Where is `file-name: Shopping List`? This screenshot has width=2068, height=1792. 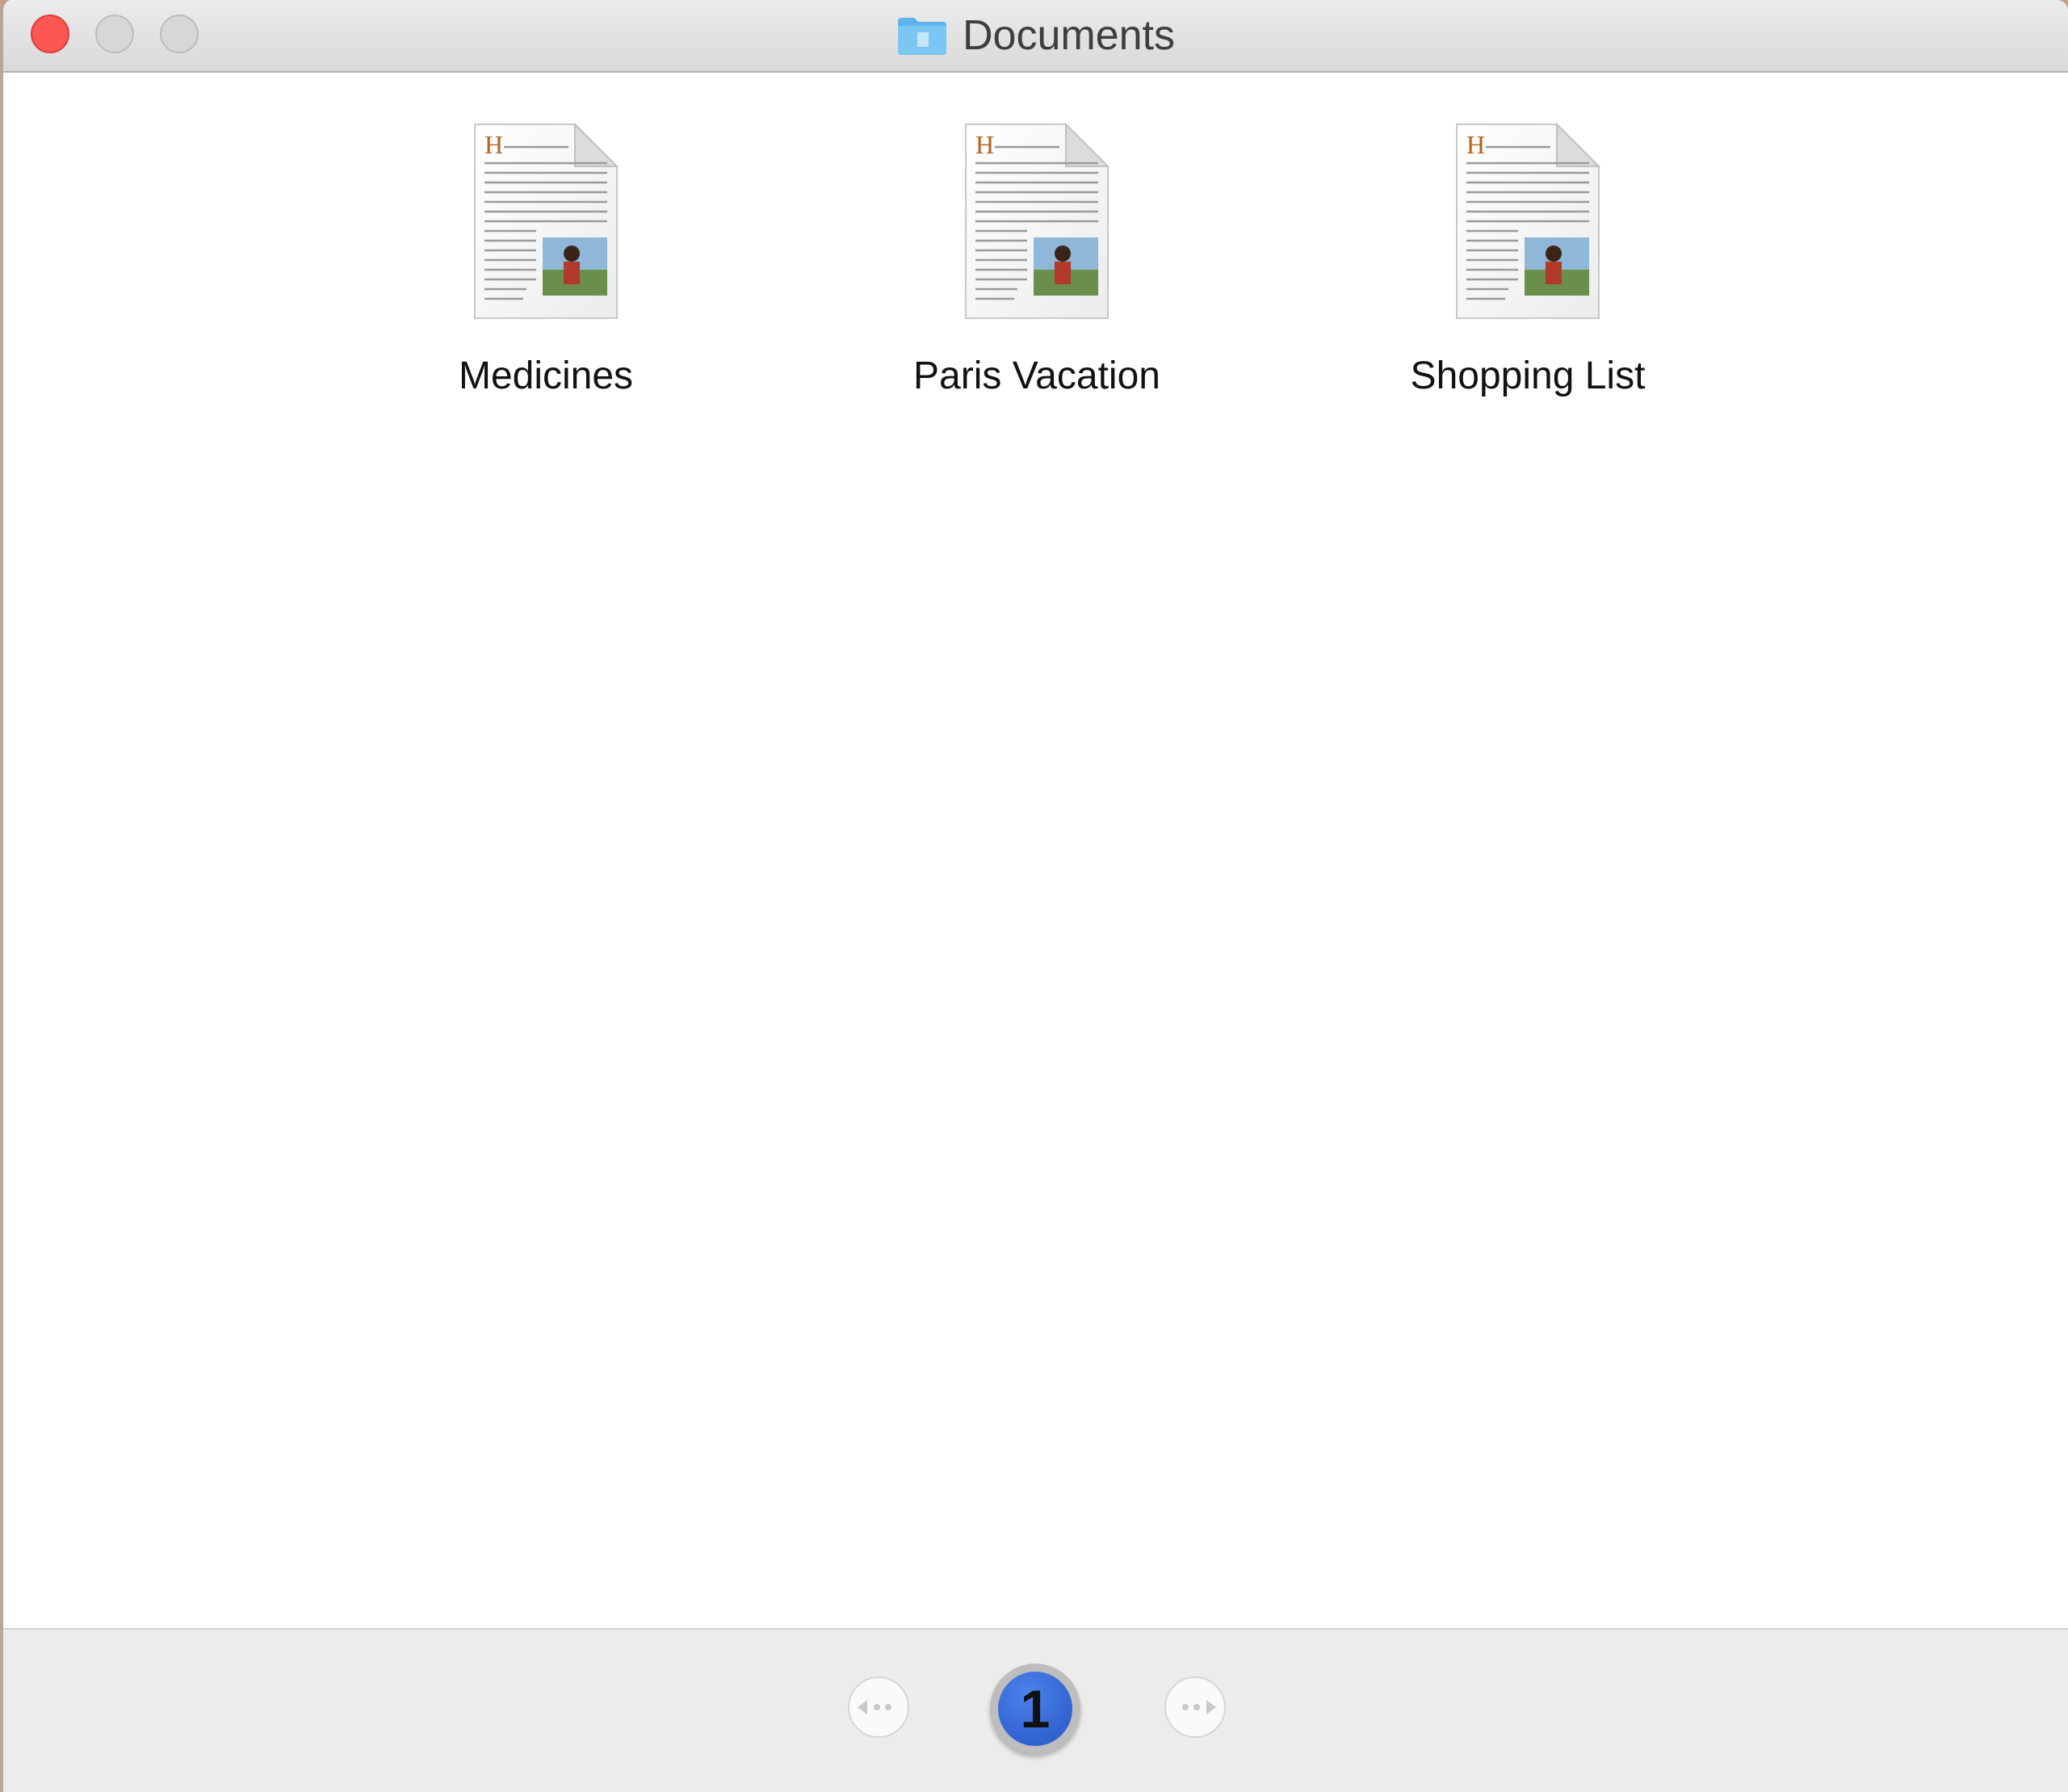 file-name: Shopping List is located at coordinates (1528, 376).